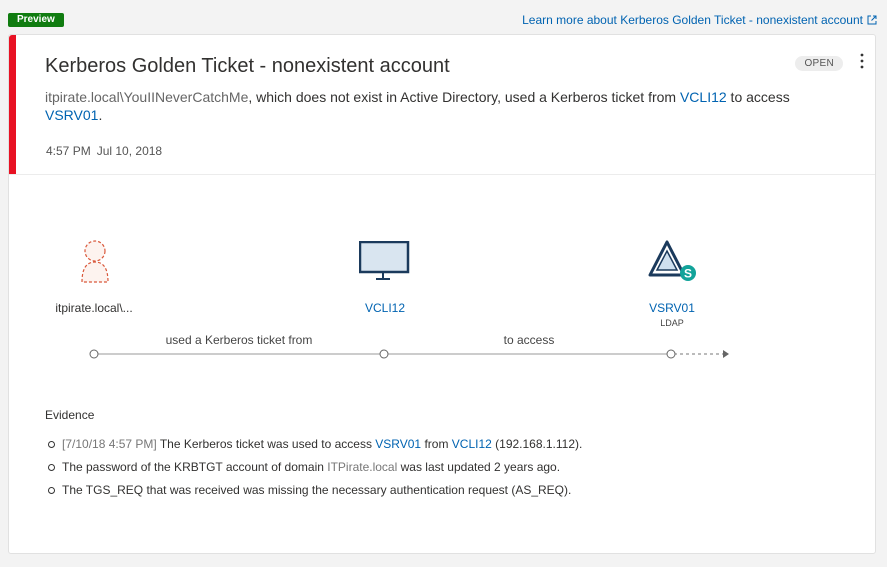 This screenshot has height=567, width=887. I want to click on monitor-icon, so click(385, 261).